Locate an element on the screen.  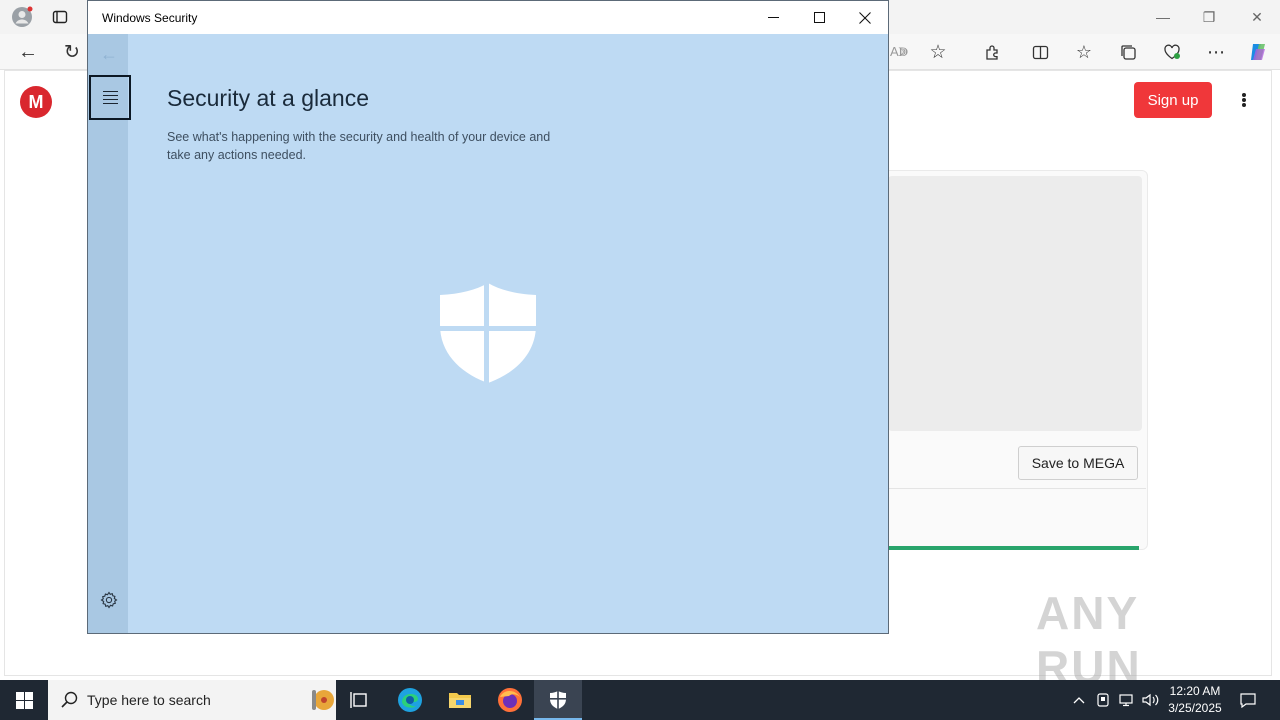
shield-icon is located at coordinates (488, 333).